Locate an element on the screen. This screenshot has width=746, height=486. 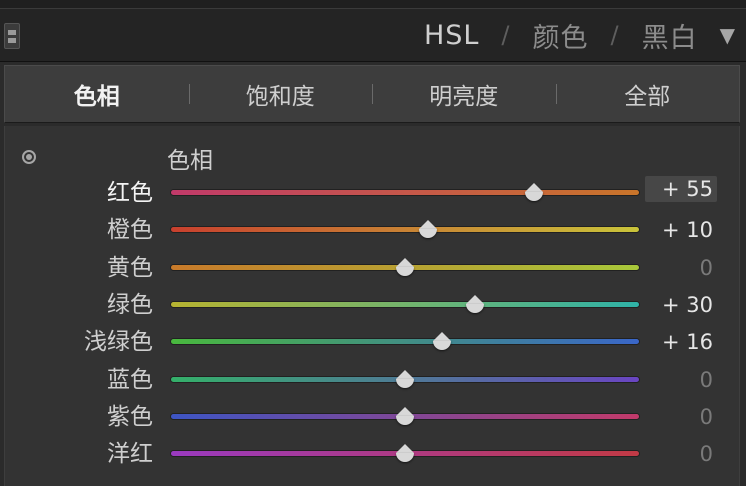
tab-saturation: 饱和度 is located at coordinates (280, 94).